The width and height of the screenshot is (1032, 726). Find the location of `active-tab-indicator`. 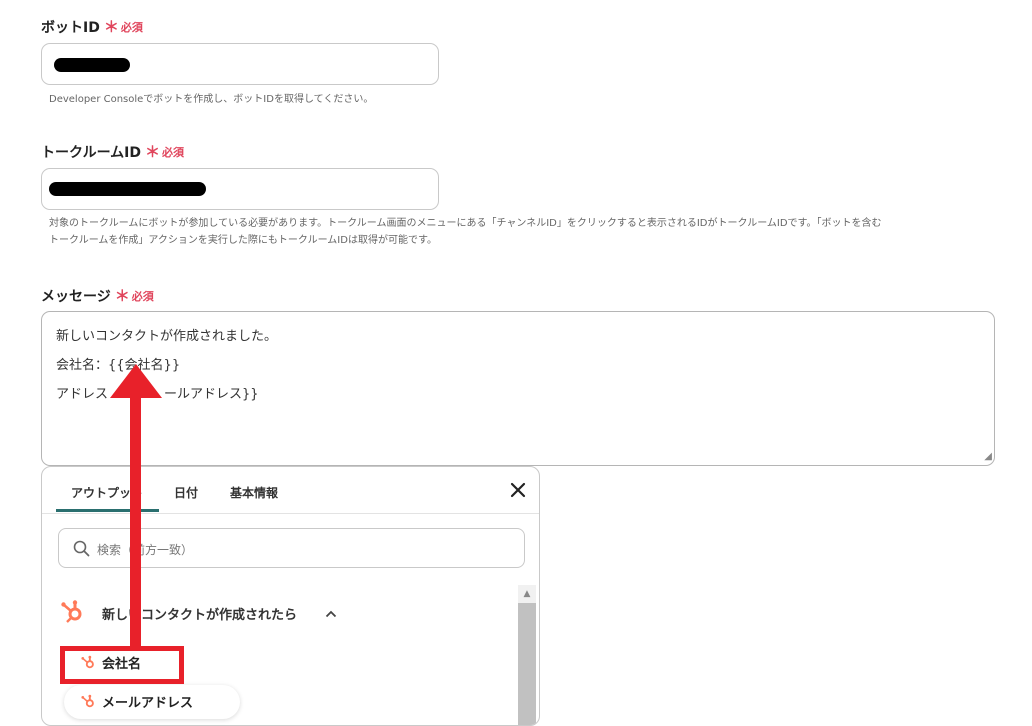

active-tab-indicator is located at coordinates (107, 510).